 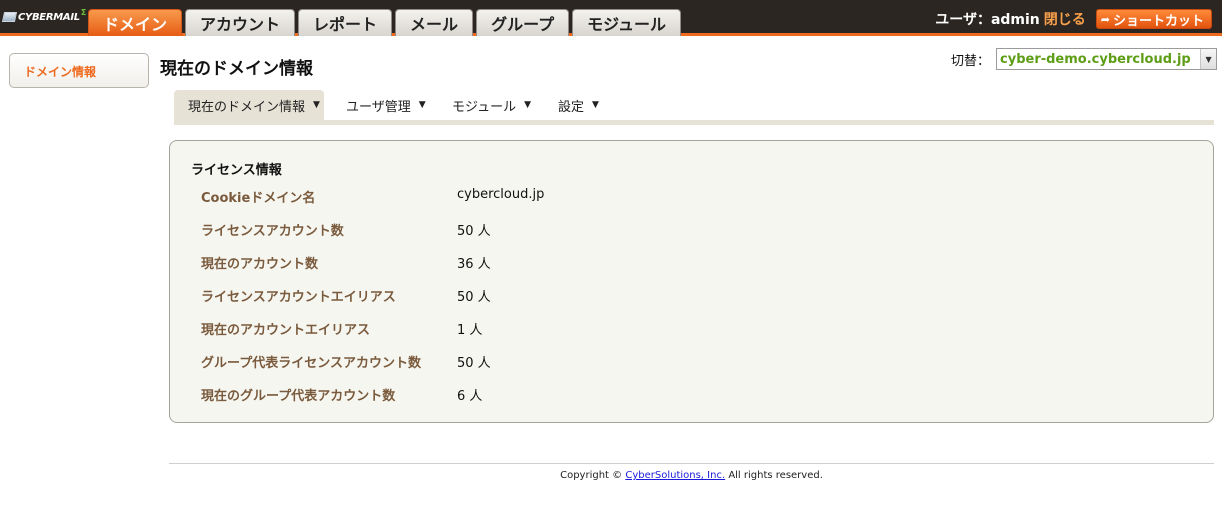 I want to click on cybermail-logo: CYBERMAIL Σ, so click(x=44, y=16).